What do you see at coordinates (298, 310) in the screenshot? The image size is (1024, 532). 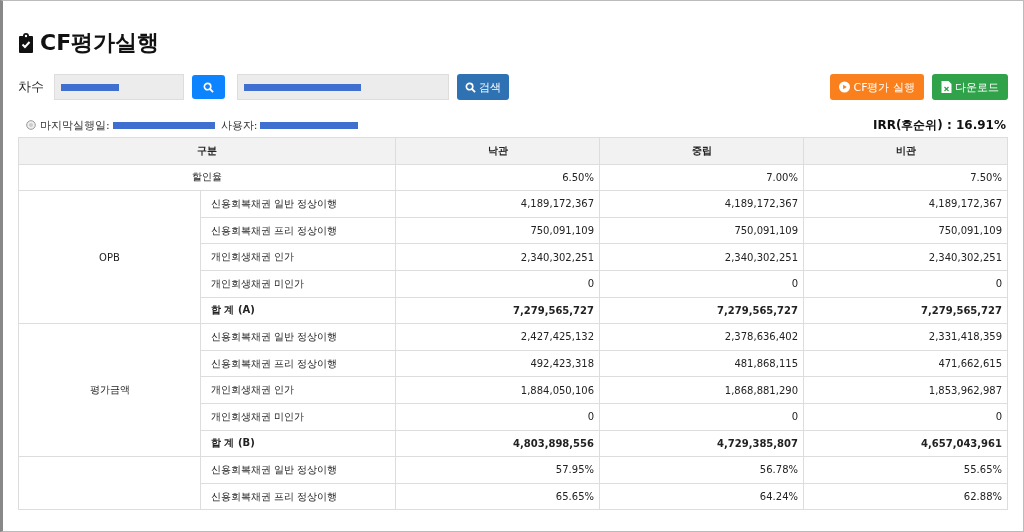 I see `table-cell: 합 계 (A)` at bounding box center [298, 310].